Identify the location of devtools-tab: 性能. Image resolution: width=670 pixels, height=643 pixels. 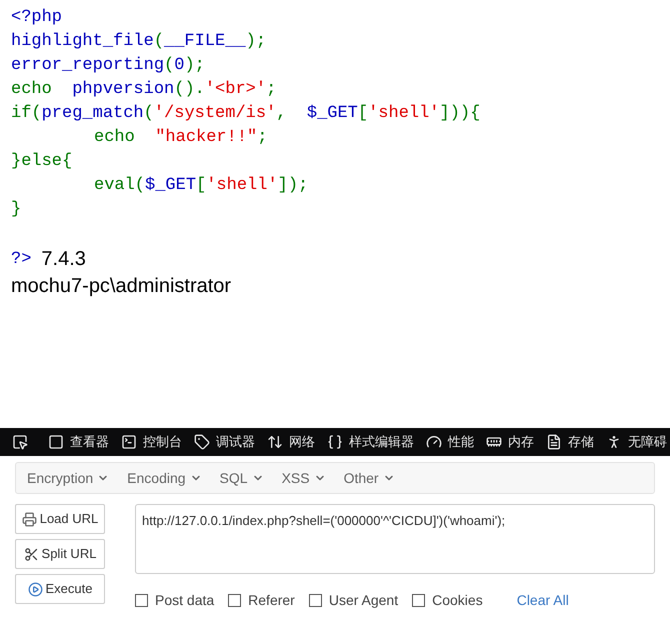
(450, 442).